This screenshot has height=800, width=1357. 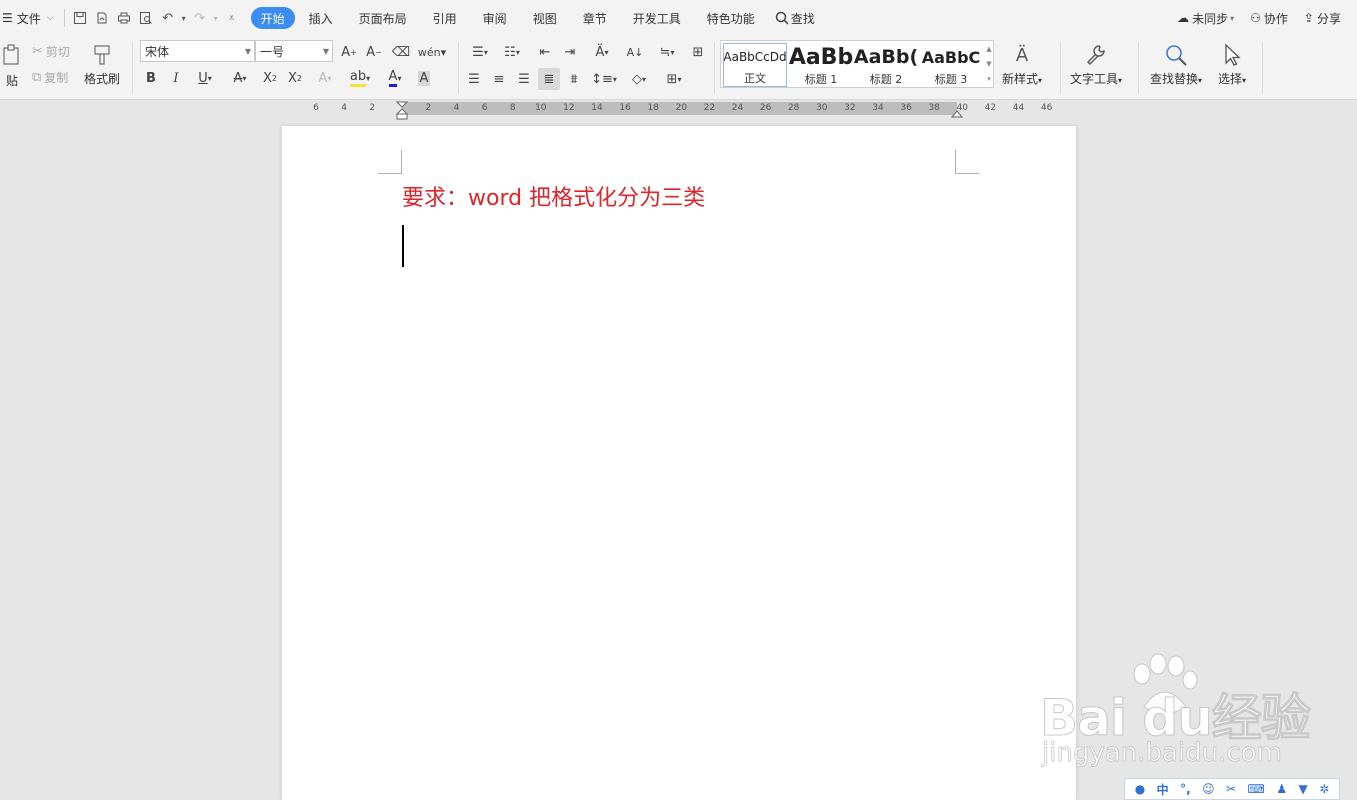 What do you see at coordinates (294, 51) in the screenshot?
I see `font-size-select: 一号 ▼` at bounding box center [294, 51].